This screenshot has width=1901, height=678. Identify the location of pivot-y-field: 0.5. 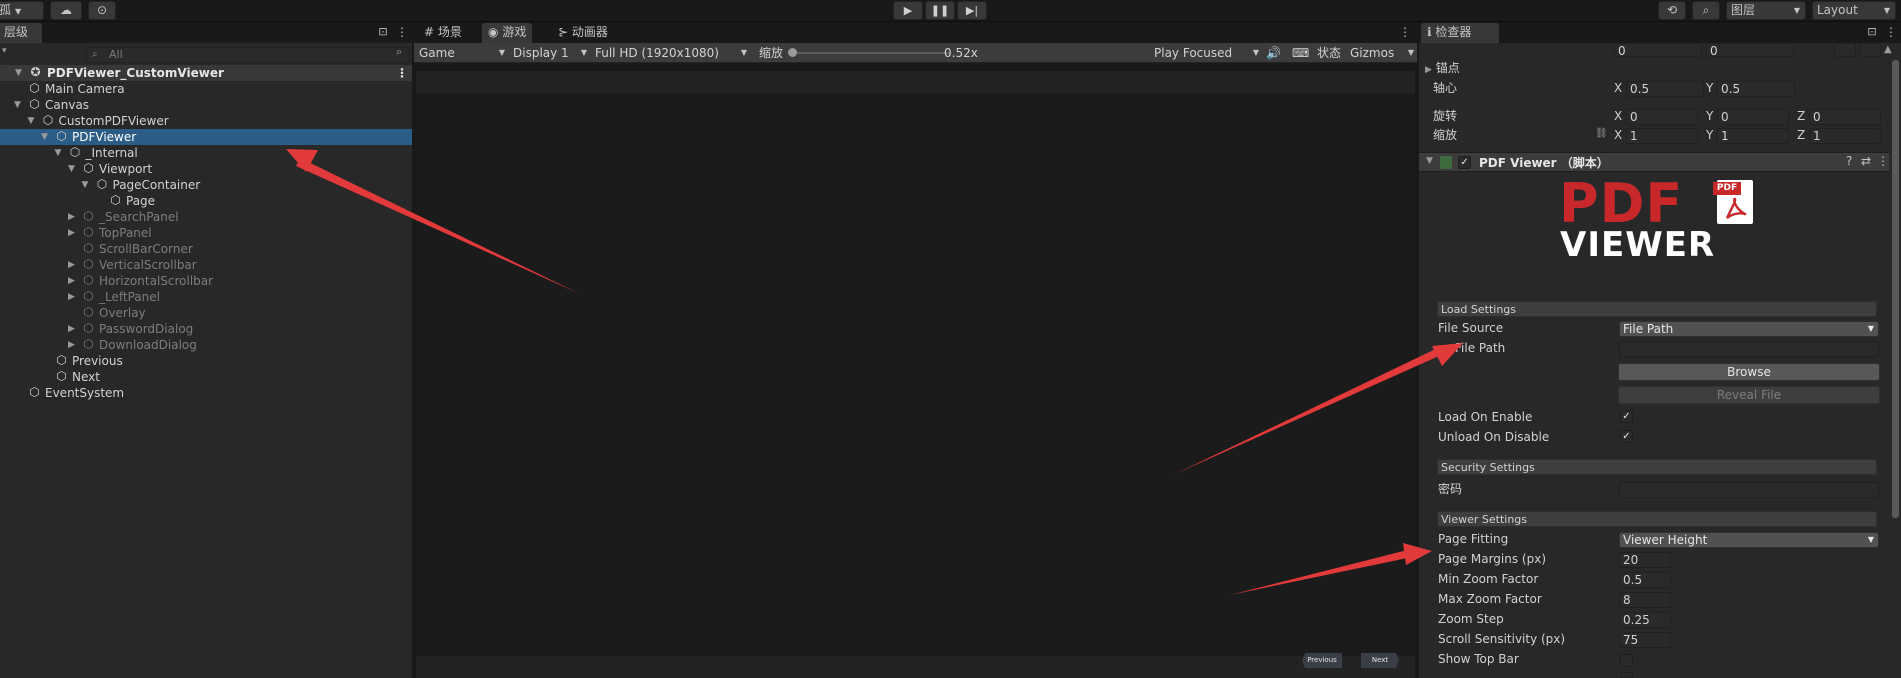
(1756, 89).